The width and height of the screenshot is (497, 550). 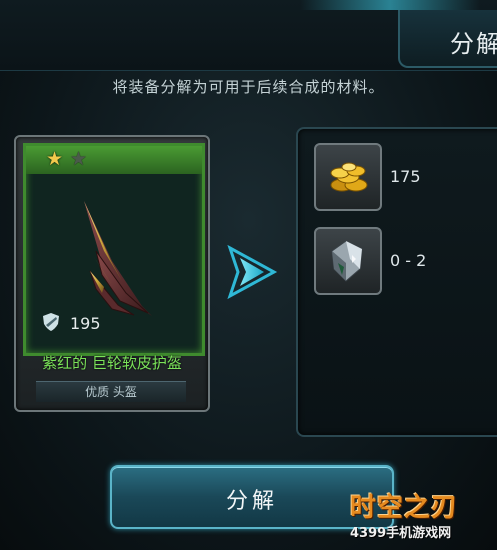 What do you see at coordinates (111, 391) in the screenshot?
I see `item-quality-type: 优质 头盔` at bounding box center [111, 391].